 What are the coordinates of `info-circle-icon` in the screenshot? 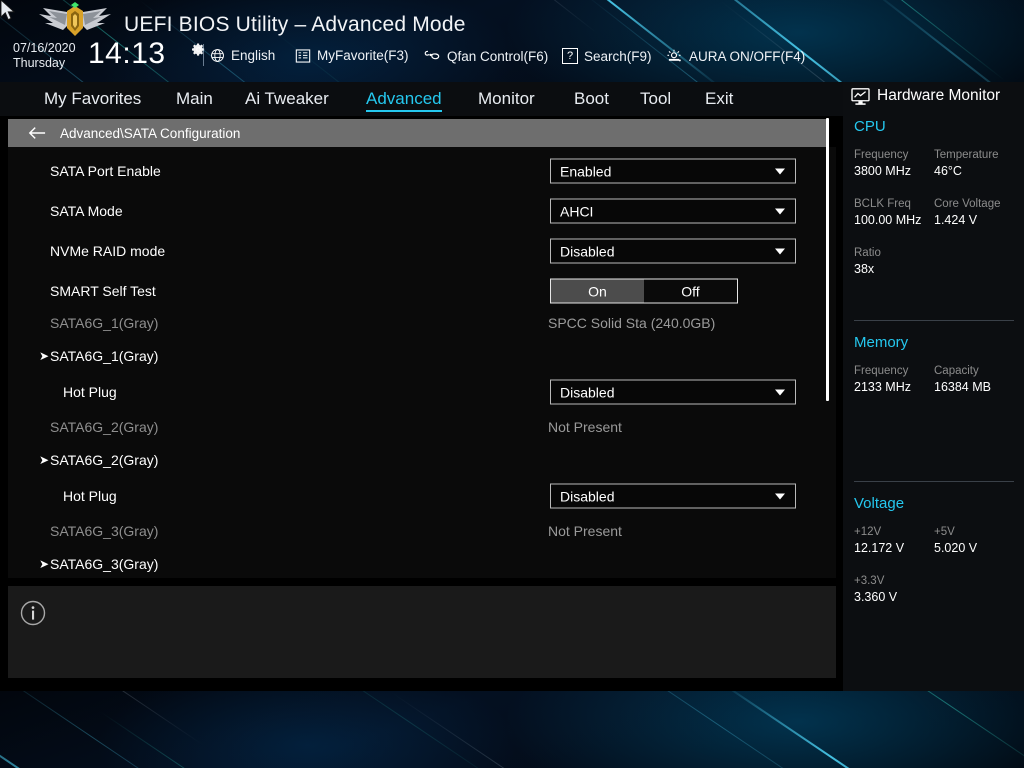 It's located at (33, 613).